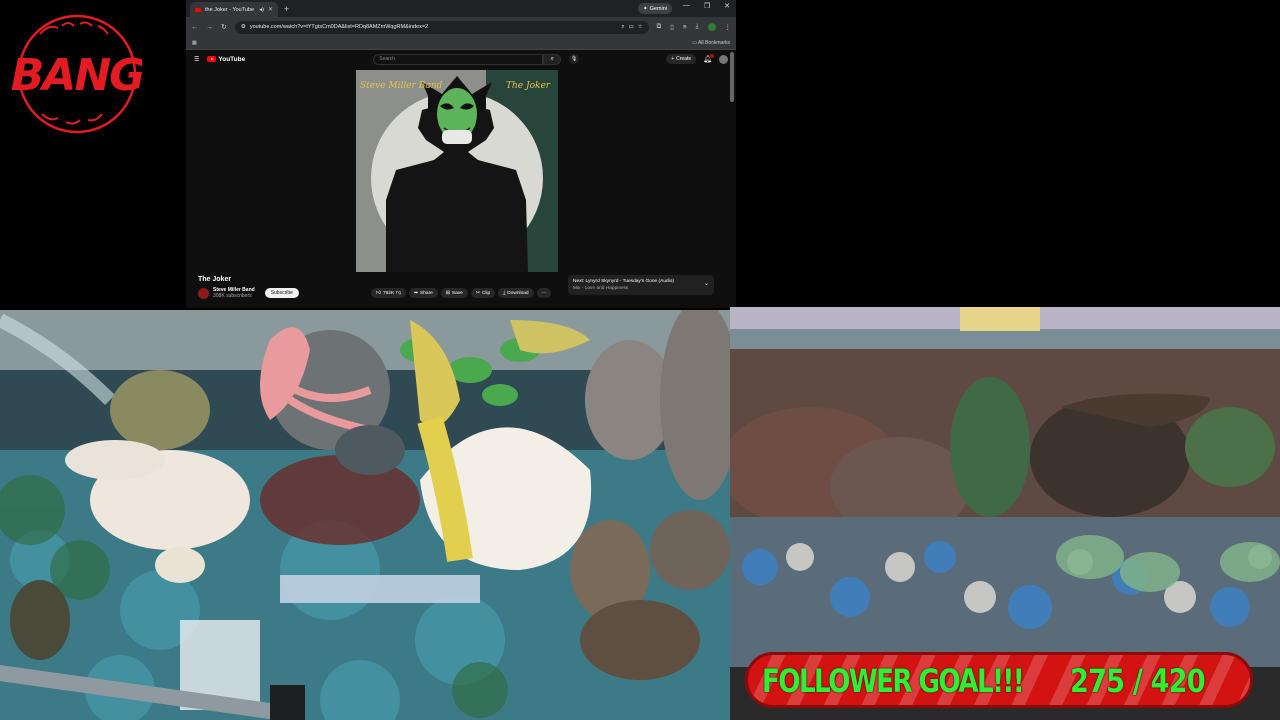 The image size is (1280, 720). Describe the element at coordinates (212, 59) in the screenshot. I see `youtube-play-icon` at that location.